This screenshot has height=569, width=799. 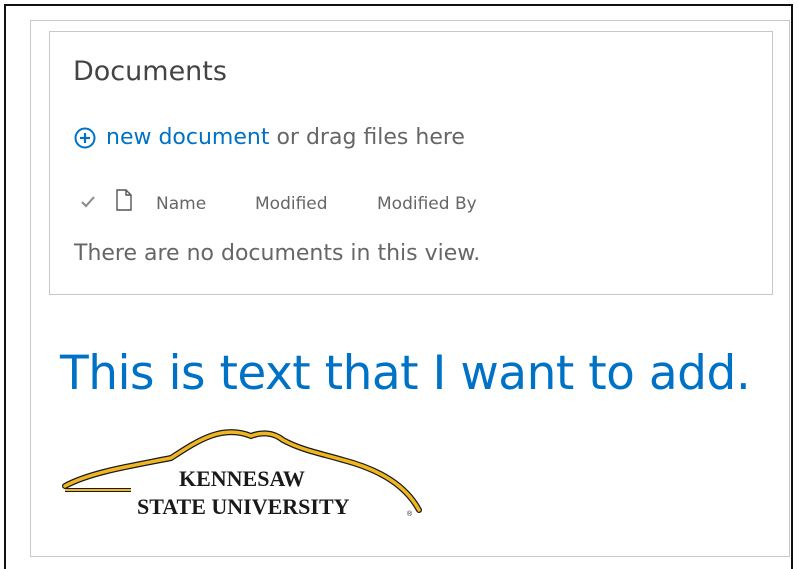 I want to click on column-header-modified: Modified, so click(x=291, y=204).